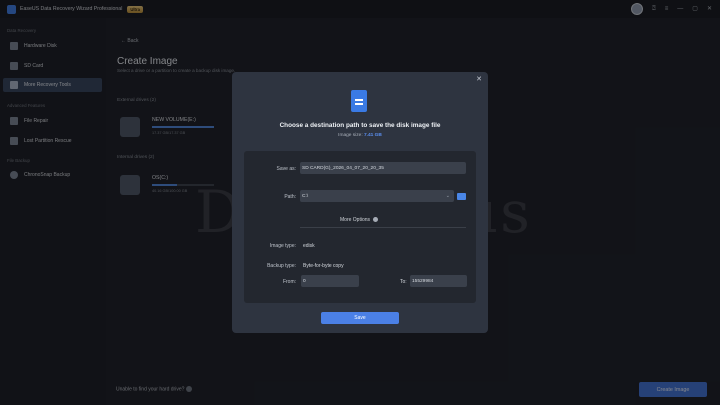  I want to click on image-size: Image size: 7.41 GB, so click(360, 135).